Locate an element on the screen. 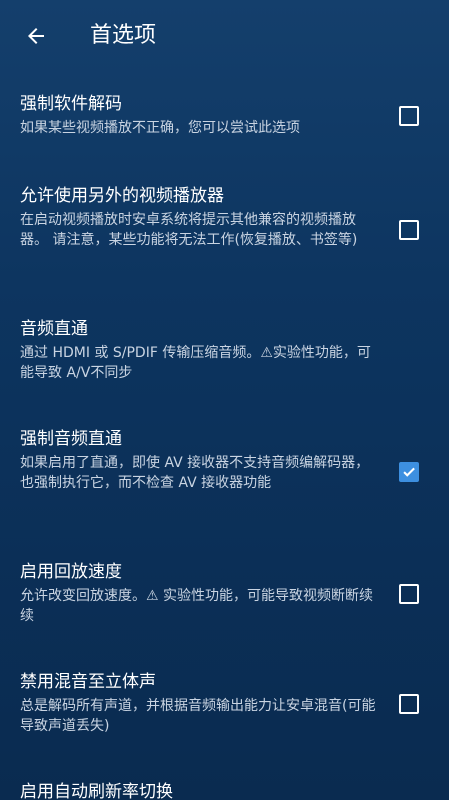  pref-enable-playback-speed: 启用回放速度 允许改变回放速度。⚠ 实验性功能，可能导致视频断断续续 is located at coordinates (224, 591).